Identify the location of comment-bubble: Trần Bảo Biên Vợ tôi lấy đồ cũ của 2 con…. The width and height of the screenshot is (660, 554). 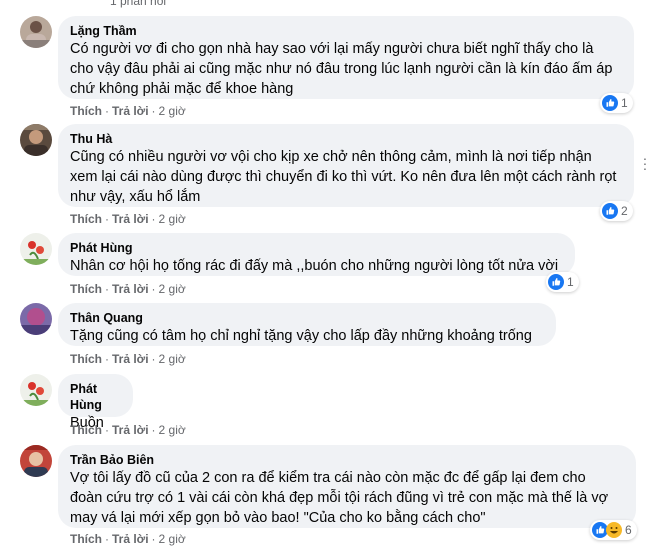
(347, 486).